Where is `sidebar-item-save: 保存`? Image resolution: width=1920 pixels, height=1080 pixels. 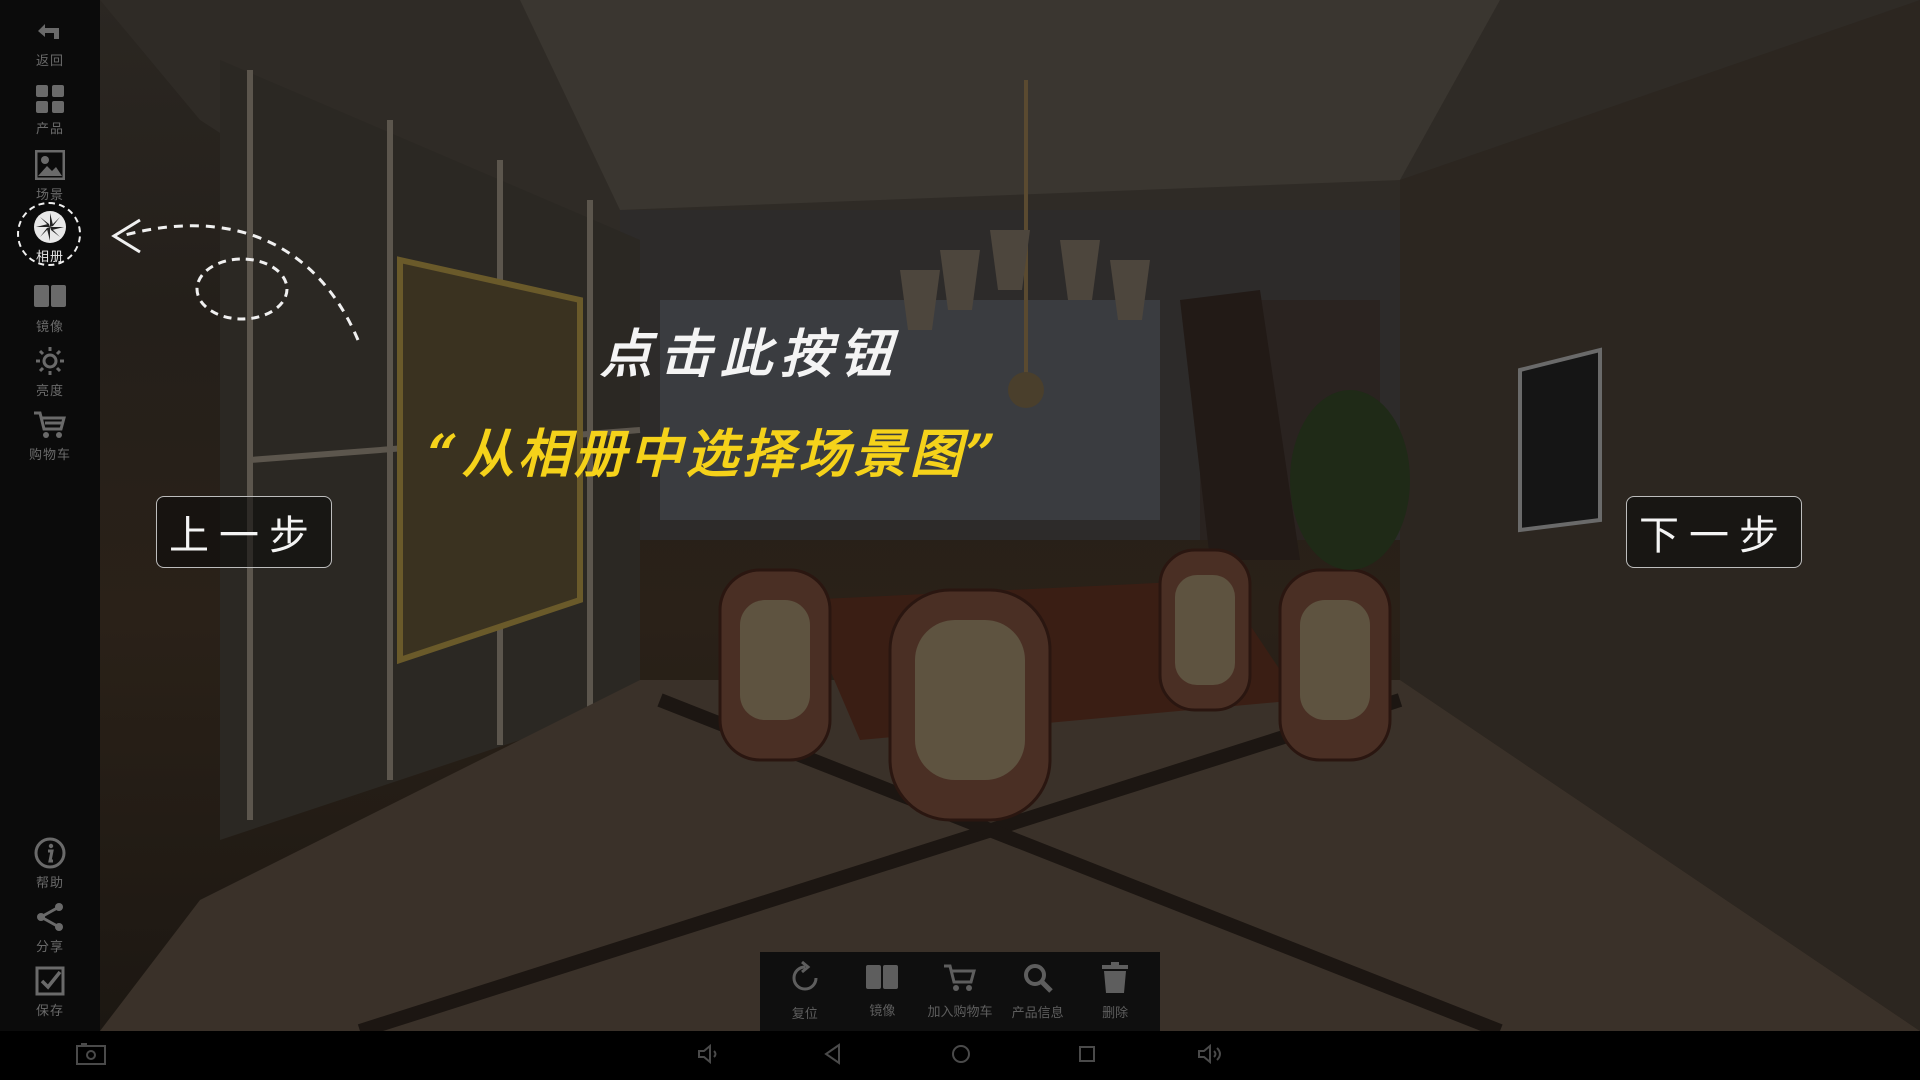 sidebar-item-save: 保存 is located at coordinates (50, 994).